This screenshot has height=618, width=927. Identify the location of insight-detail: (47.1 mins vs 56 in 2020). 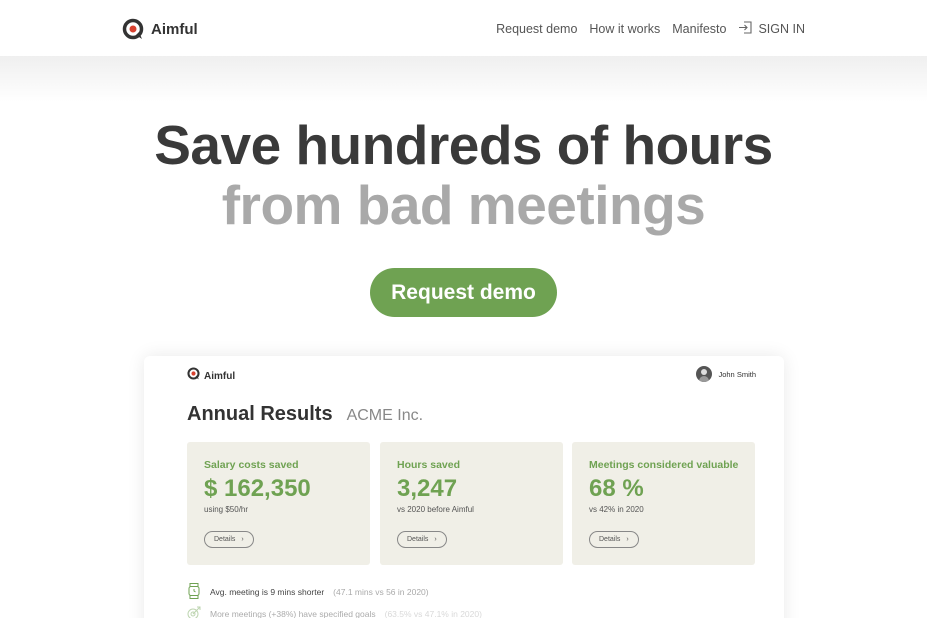
(381, 592).